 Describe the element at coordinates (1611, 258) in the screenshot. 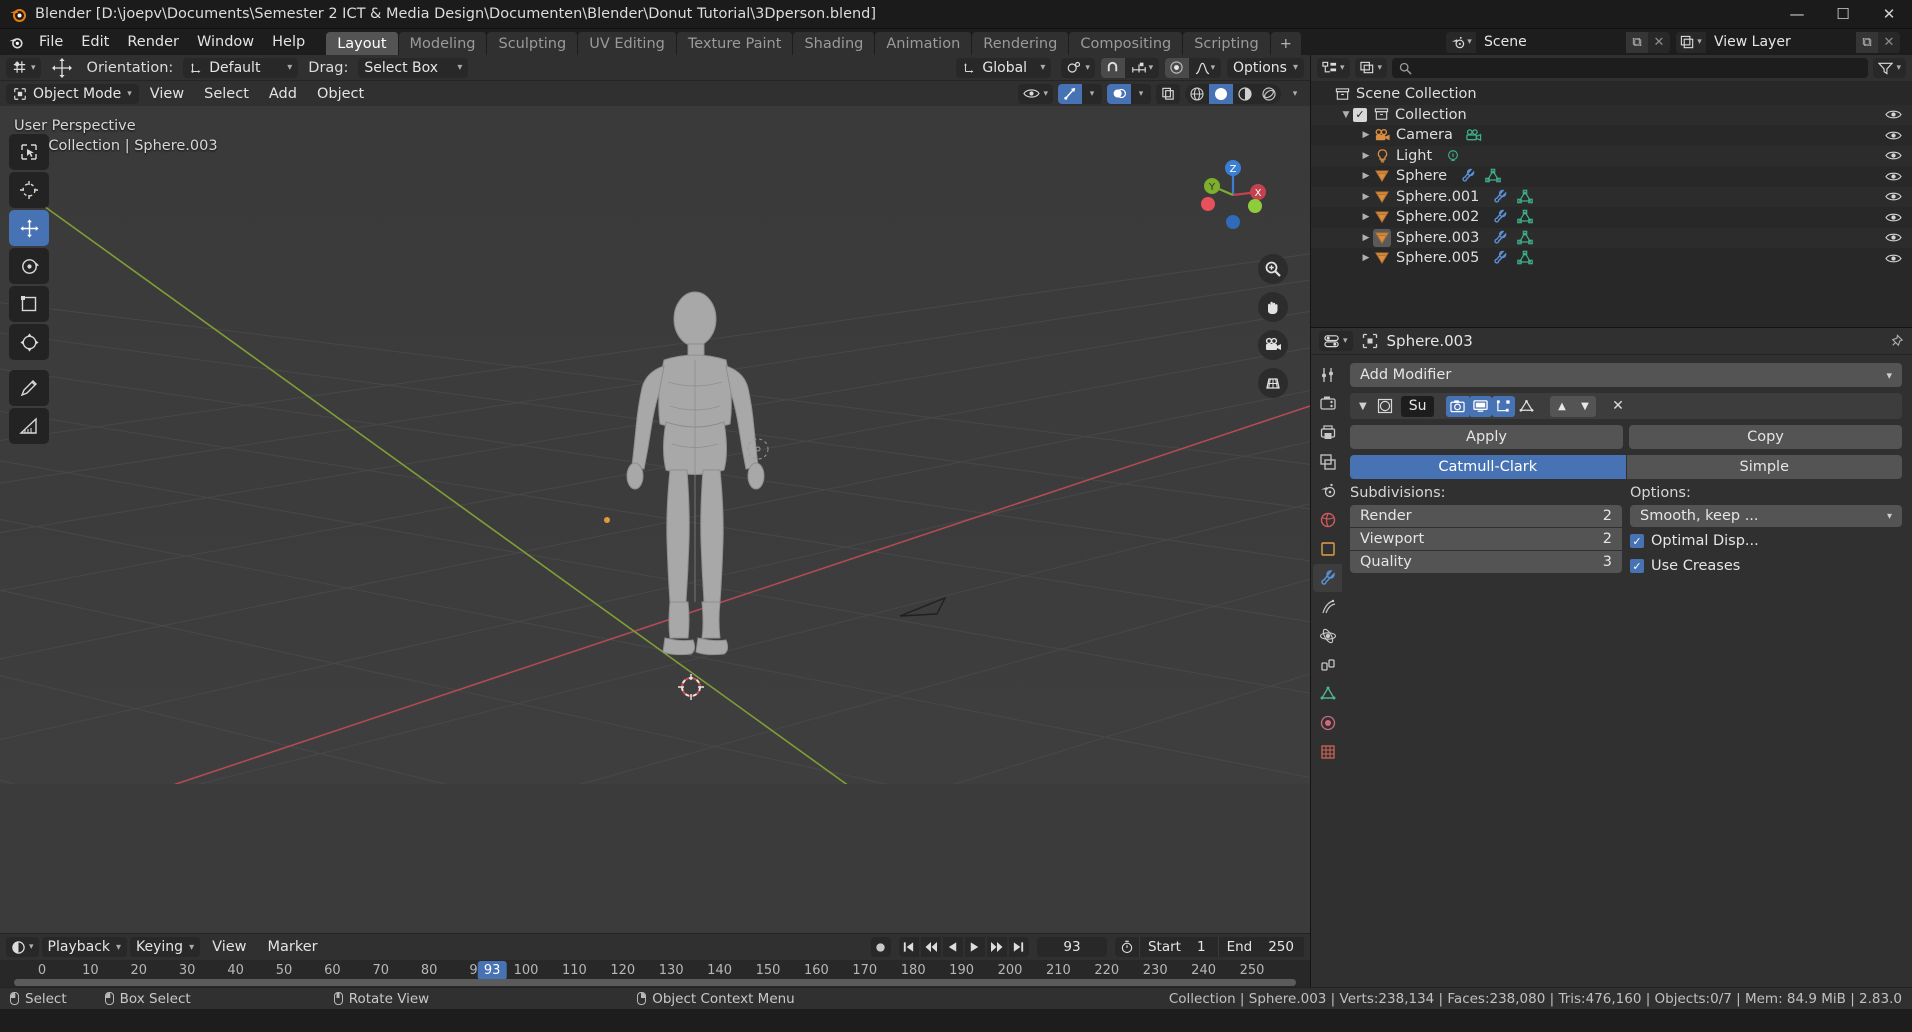

I see `outliner-row-sphere-005: ▶ Sphere.005` at that location.